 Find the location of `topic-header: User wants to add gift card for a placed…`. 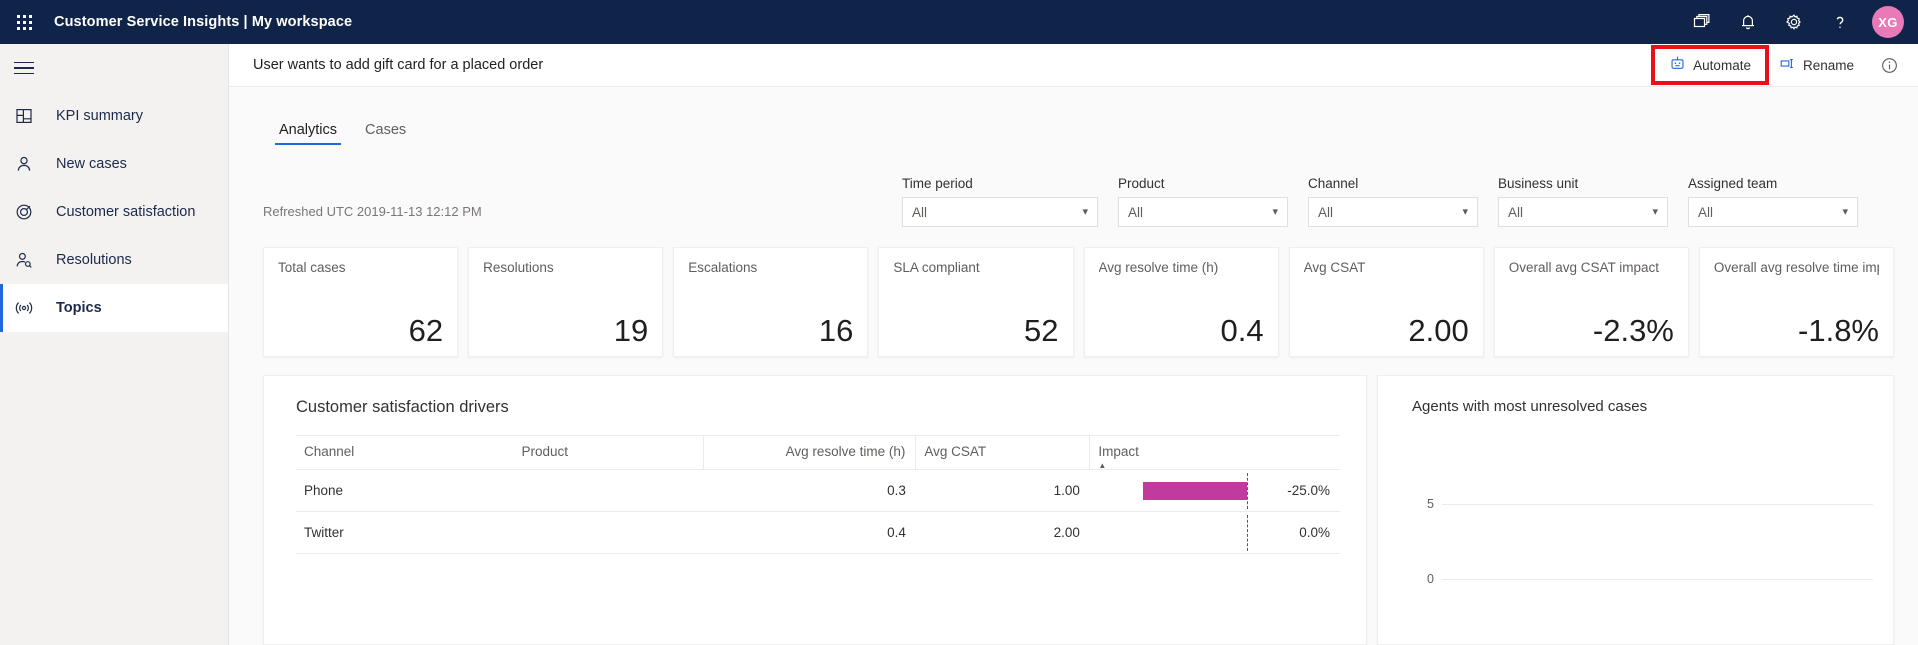

topic-header: User wants to add gift card for a placed… is located at coordinates (1073, 65).